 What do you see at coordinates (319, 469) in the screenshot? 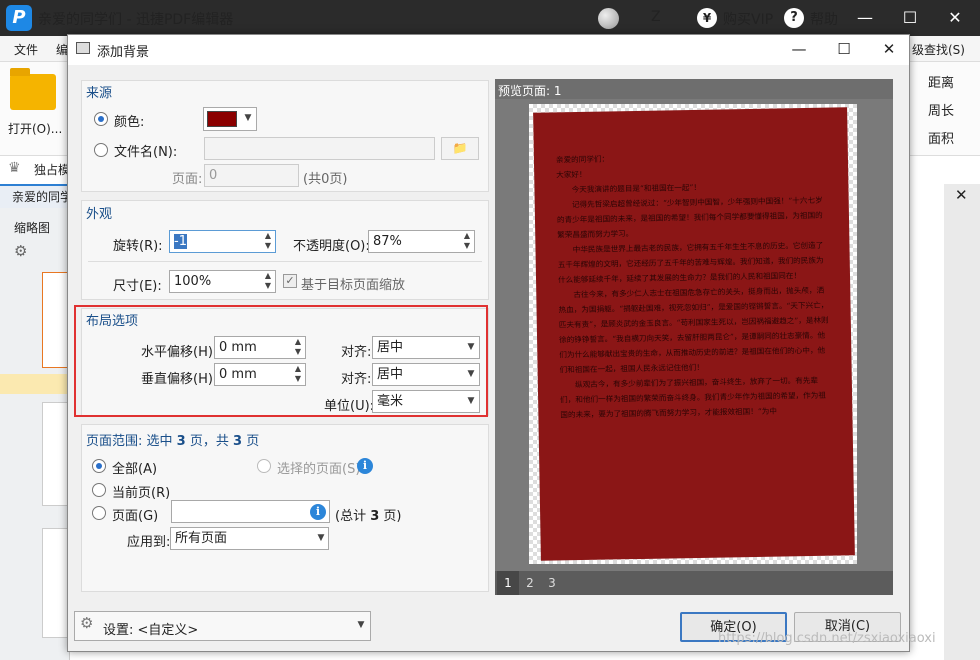
I see `selected-pages-label: 选择的页面(S)` at bounding box center [319, 469].